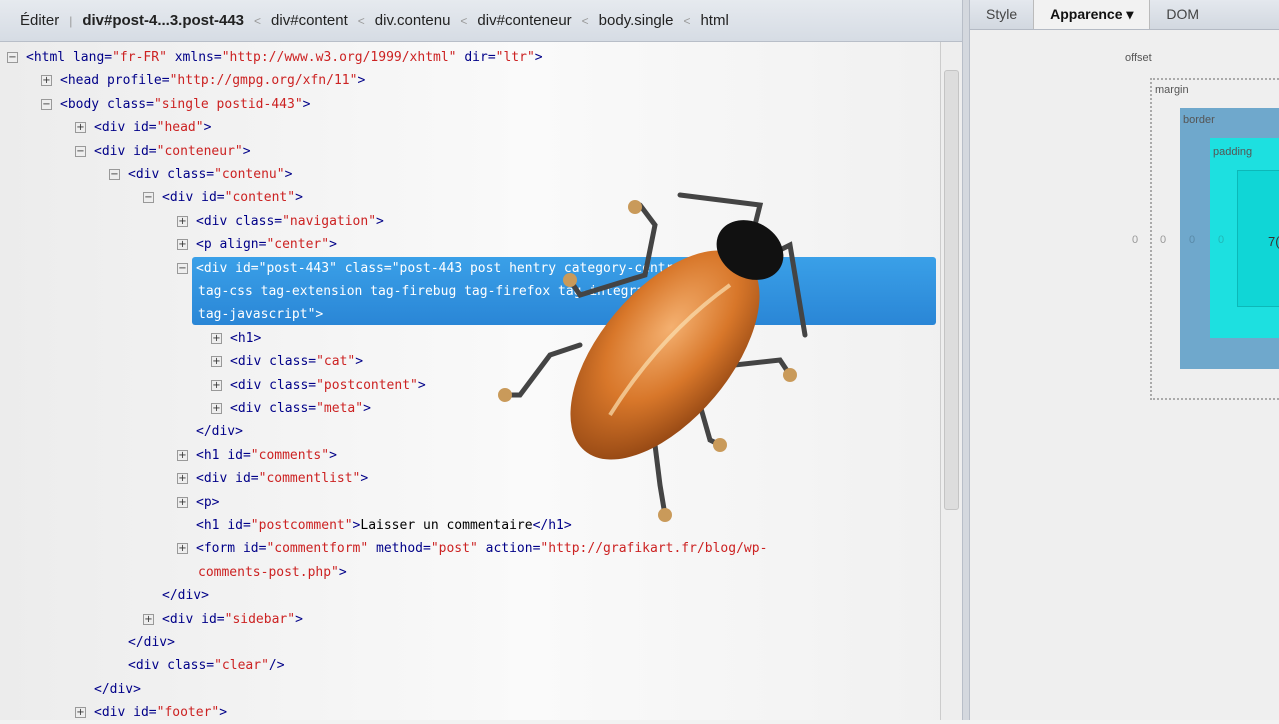  I want to click on markup-tag: <html, so click(49, 57).